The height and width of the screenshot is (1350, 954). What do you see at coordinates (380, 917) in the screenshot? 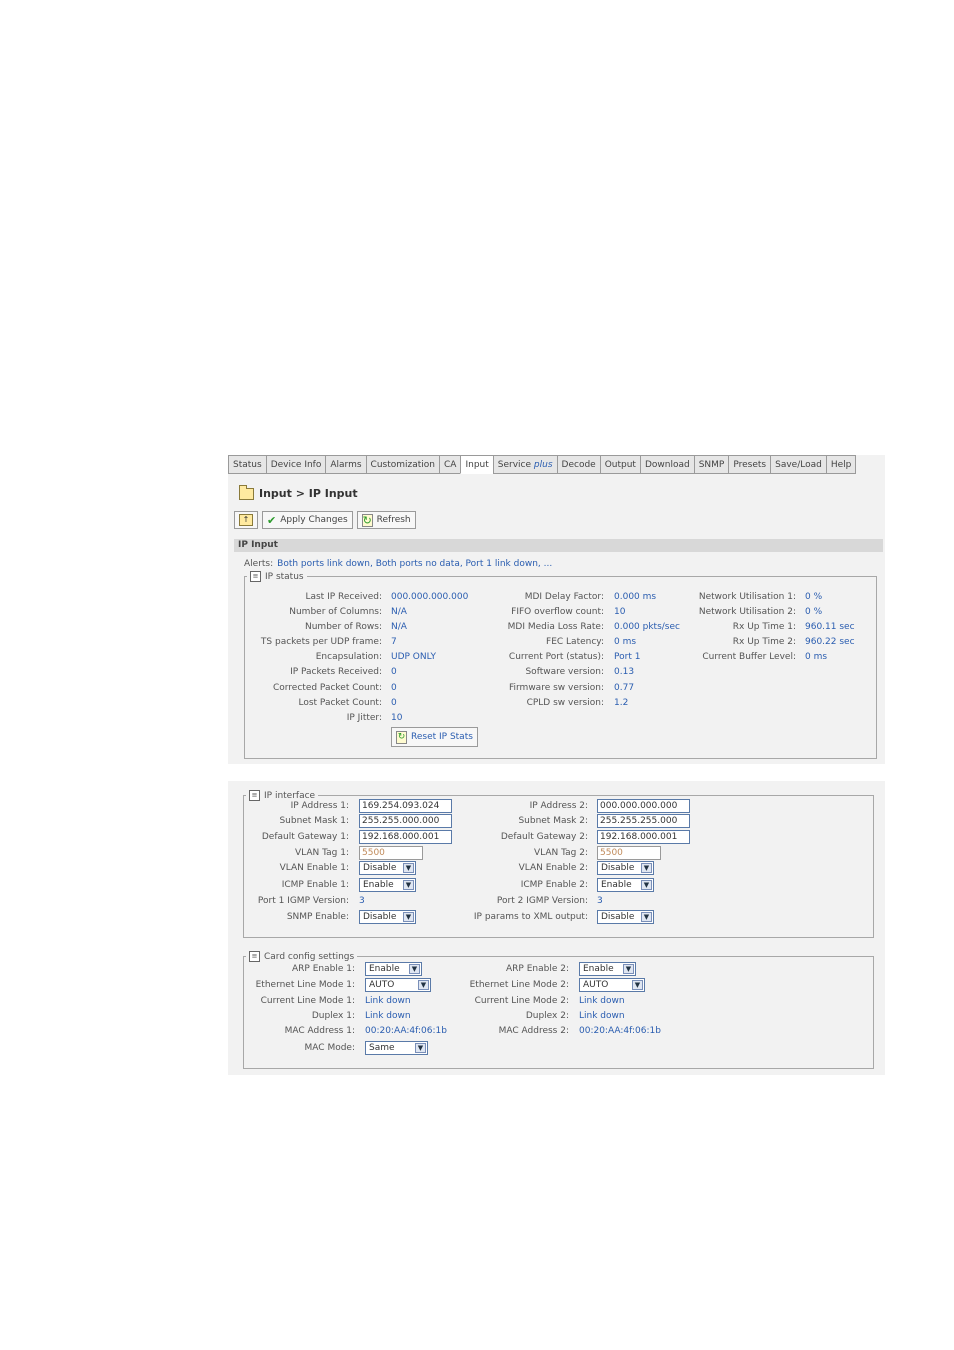
I see `snmp-enable-value: Disable` at bounding box center [380, 917].